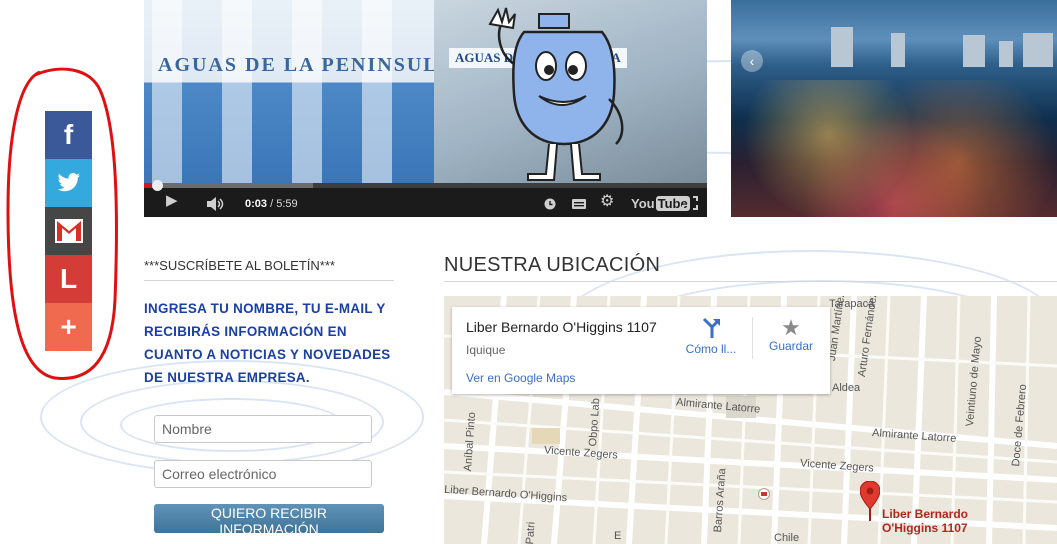 The width and height of the screenshot is (1057, 544). I want to click on social-share-bar: f L +, so click(68, 231).